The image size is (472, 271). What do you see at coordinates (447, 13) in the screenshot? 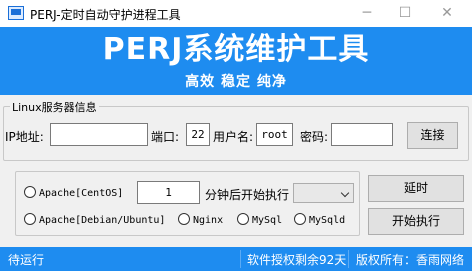
I see `close-button: ✕` at bounding box center [447, 13].